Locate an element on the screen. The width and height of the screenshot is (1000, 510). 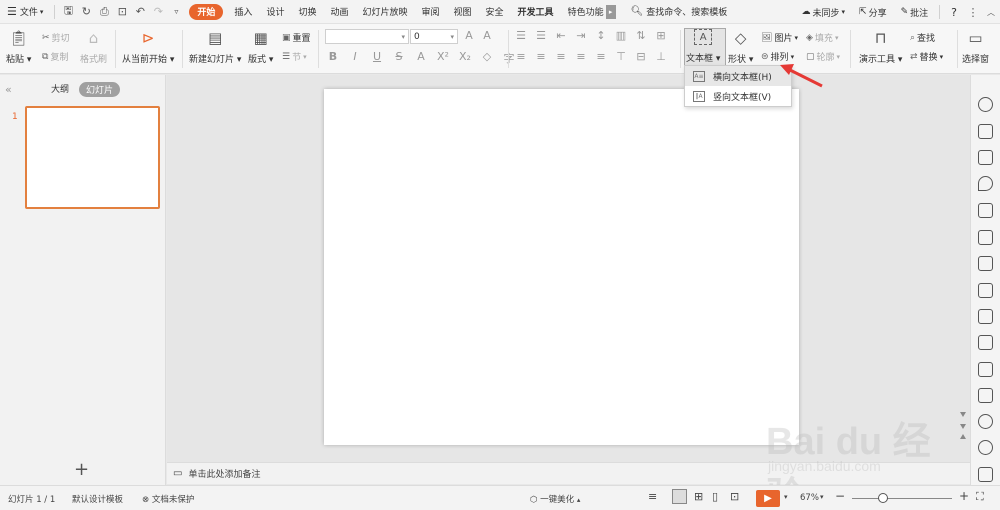
comment-view-icon: ⊡ is located at coordinates (734, 496).